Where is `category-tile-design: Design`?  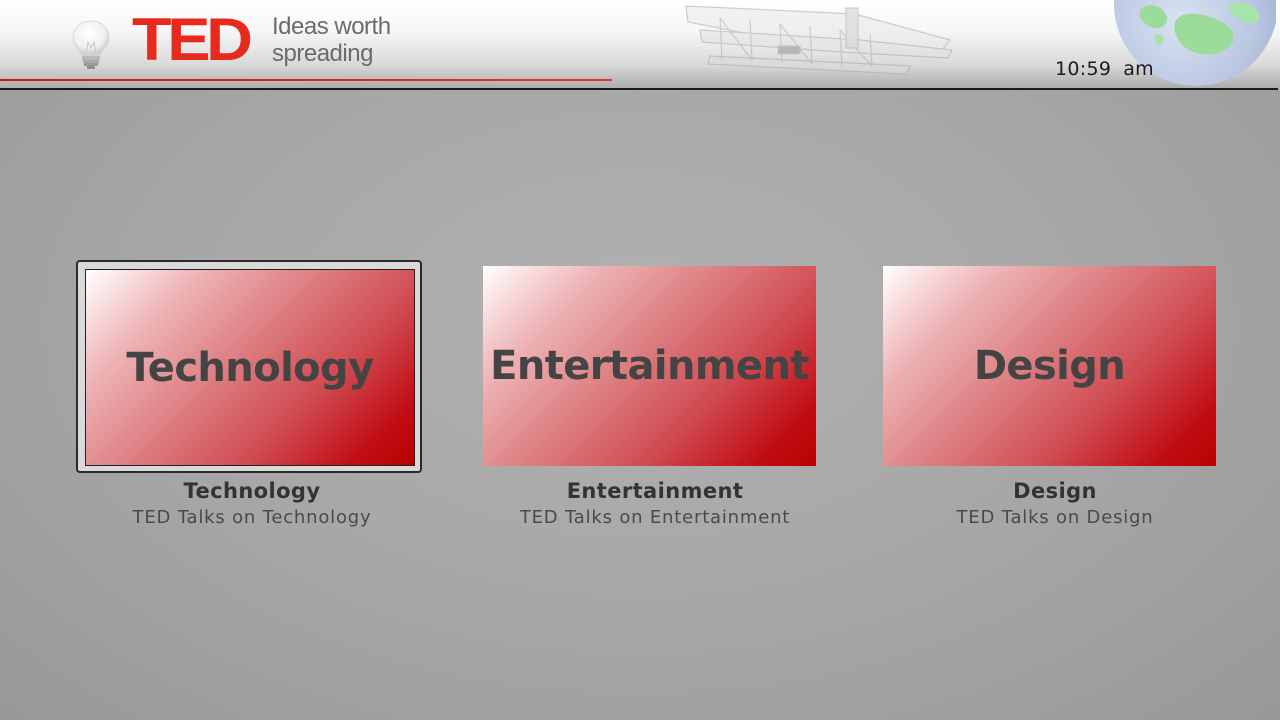
category-tile-design: Design is located at coordinates (1049, 366).